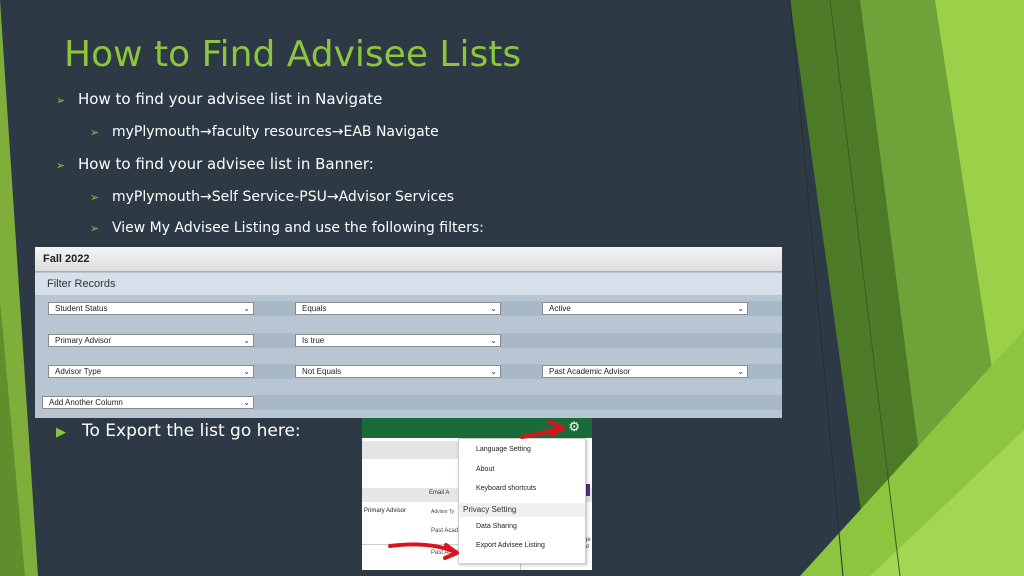 The height and width of the screenshot is (576, 1024). I want to click on operator-select: Equals ⌄, so click(398, 308).